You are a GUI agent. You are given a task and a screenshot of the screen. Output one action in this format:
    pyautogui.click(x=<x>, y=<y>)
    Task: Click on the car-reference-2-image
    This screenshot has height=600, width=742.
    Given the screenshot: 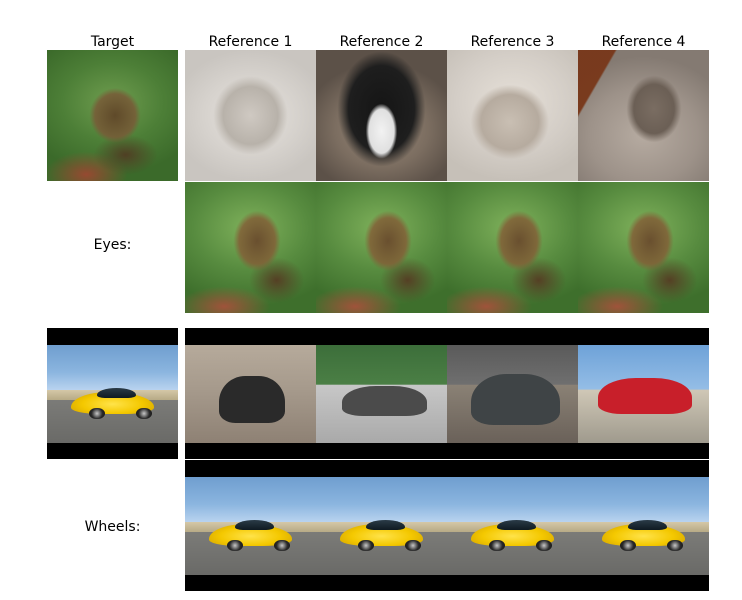 What is the action you would take?
    pyautogui.click(x=381, y=394)
    